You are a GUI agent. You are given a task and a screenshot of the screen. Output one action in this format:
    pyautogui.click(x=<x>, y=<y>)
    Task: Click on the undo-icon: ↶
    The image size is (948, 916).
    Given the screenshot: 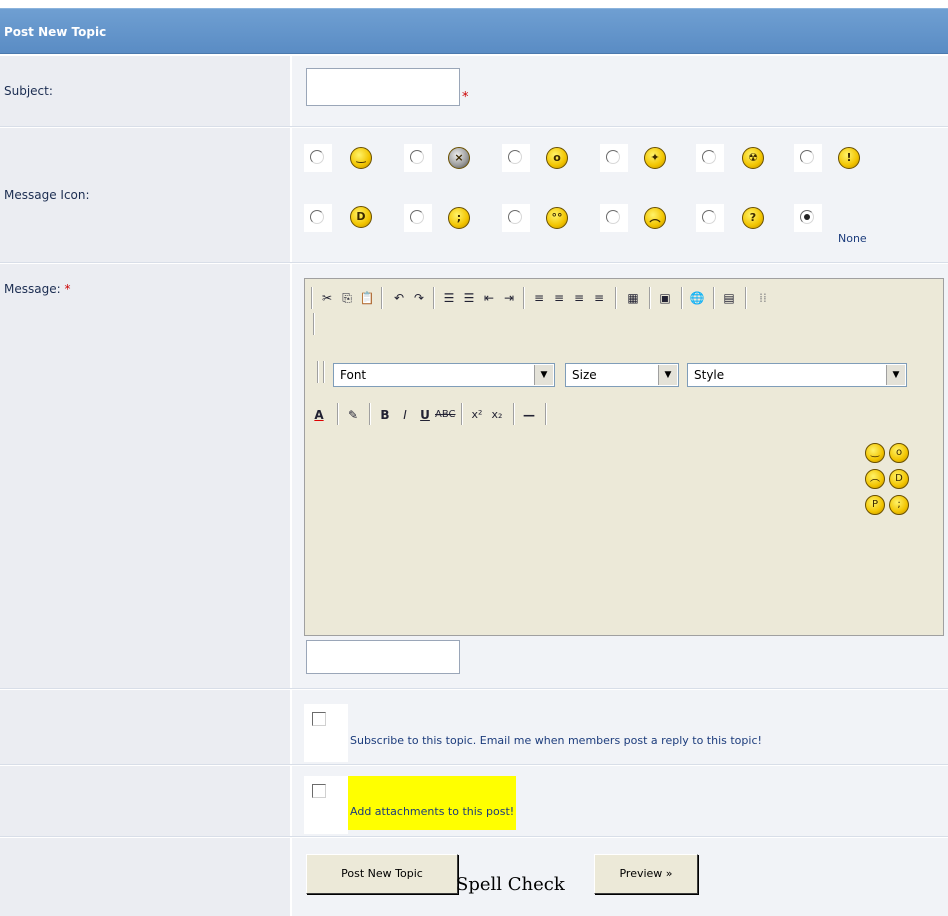 What is the action you would take?
    pyautogui.click(x=399, y=298)
    